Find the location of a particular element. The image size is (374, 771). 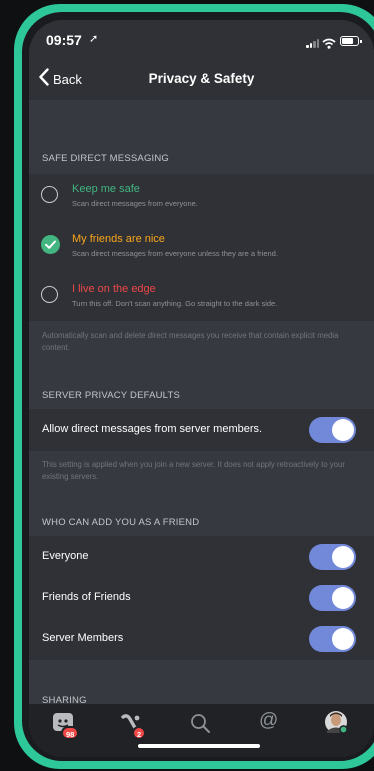

page-title: Privacy & Safety is located at coordinates (201, 78).